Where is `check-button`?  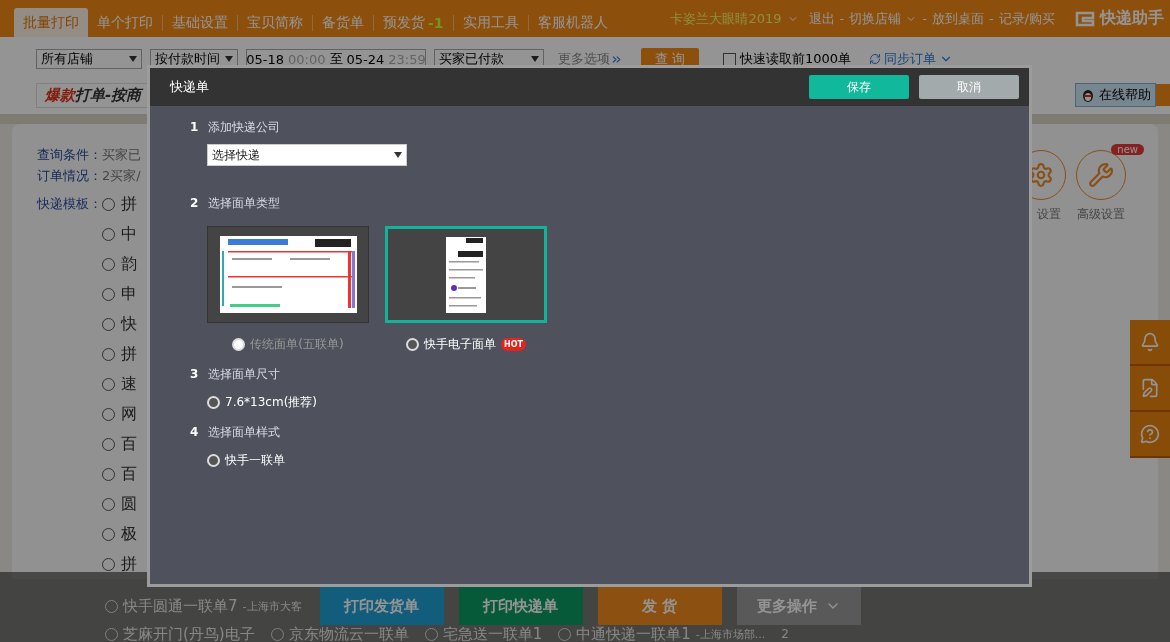 check-button is located at coordinates (1163, 95).